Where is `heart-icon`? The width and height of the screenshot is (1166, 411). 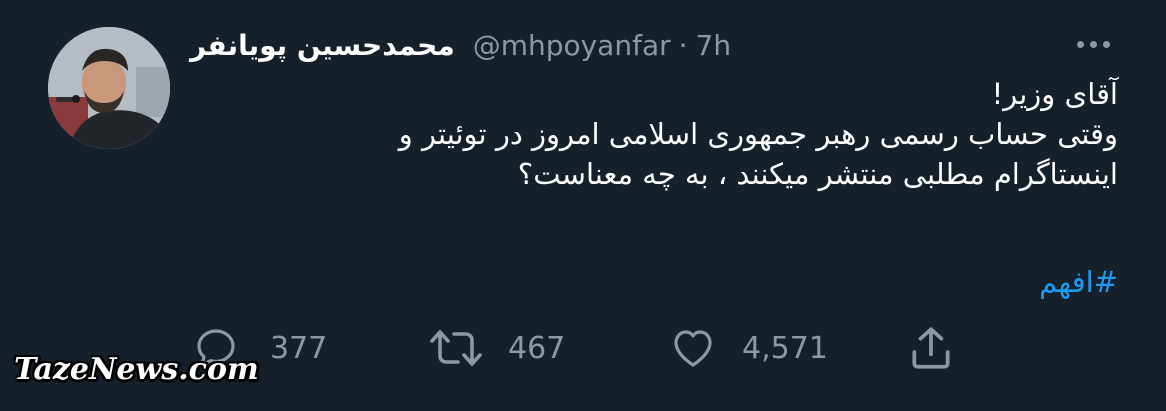 heart-icon is located at coordinates (693, 348).